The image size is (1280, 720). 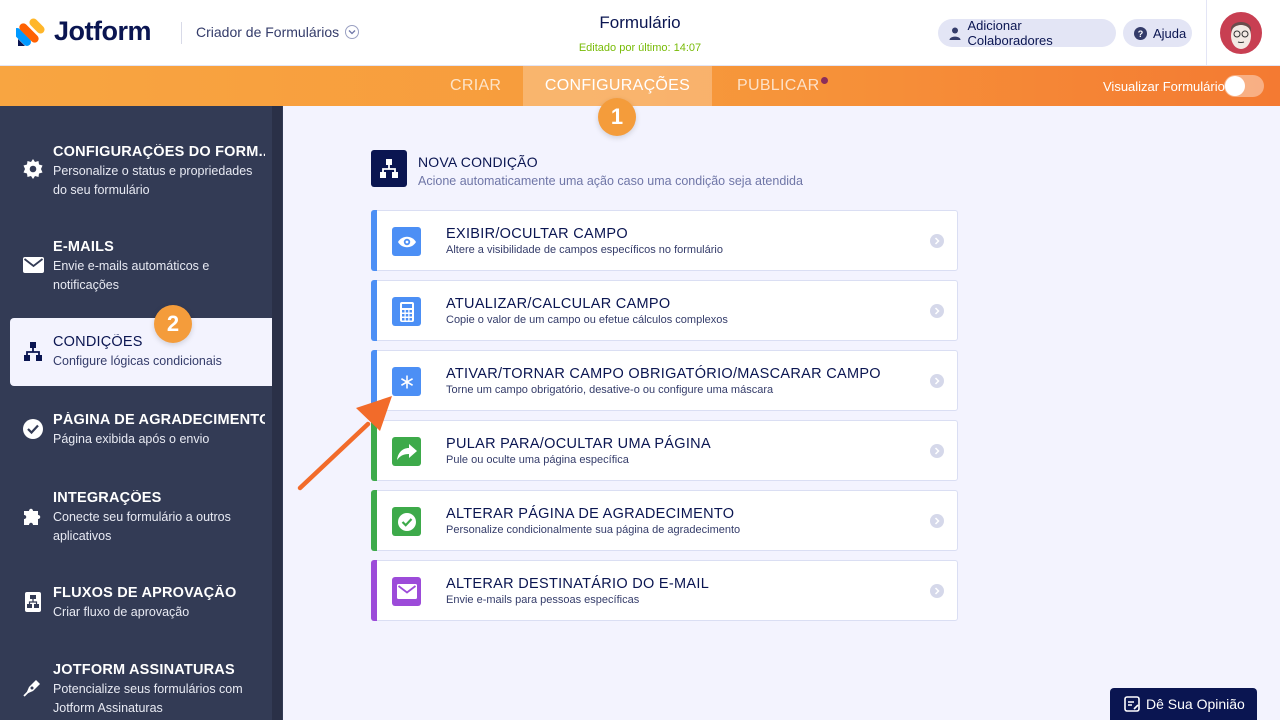 I want to click on feedback-button: Dê Sua Opinião, so click(x=1183, y=704).